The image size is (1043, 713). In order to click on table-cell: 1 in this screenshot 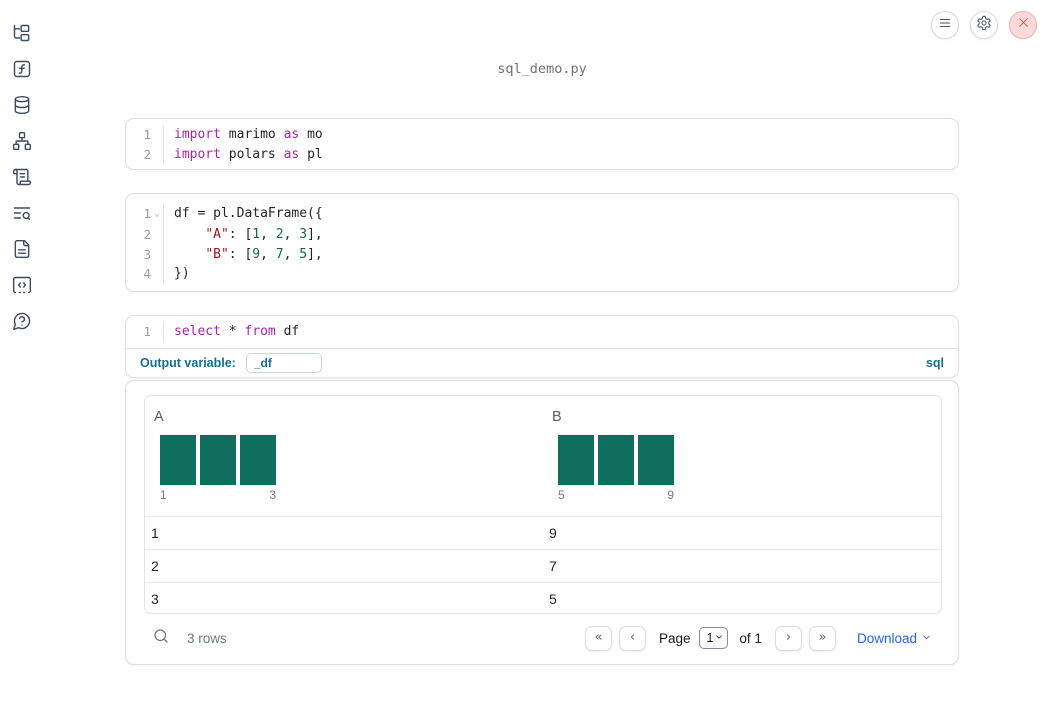, I will do `click(155, 533)`.